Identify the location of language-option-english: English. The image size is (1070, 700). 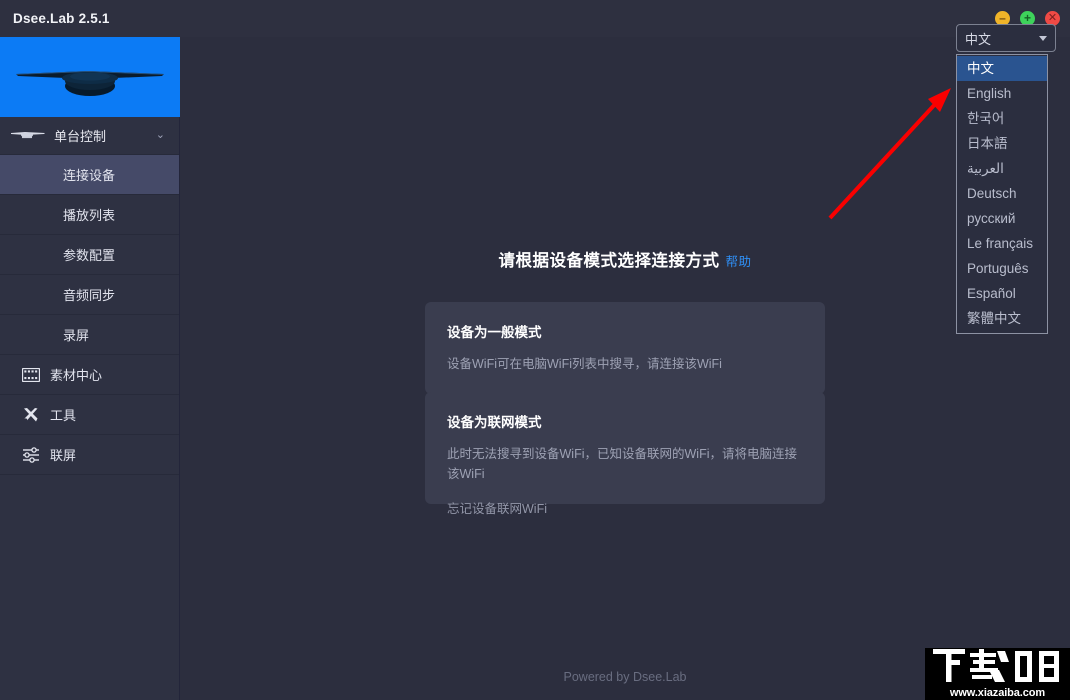
(1002, 93).